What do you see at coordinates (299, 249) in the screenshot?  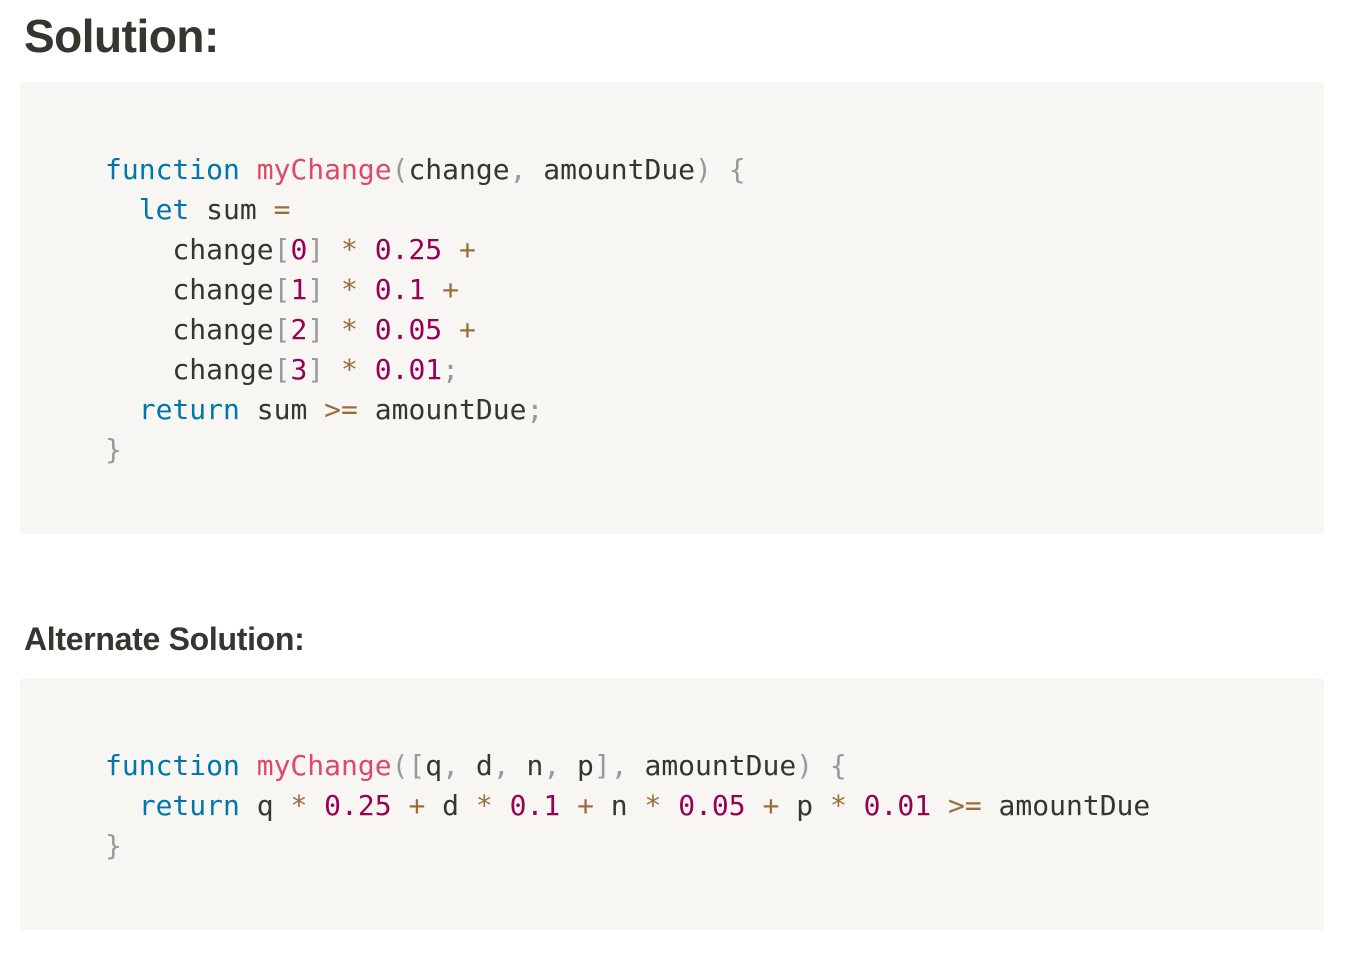 I see `number-token: 0` at bounding box center [299, 249].